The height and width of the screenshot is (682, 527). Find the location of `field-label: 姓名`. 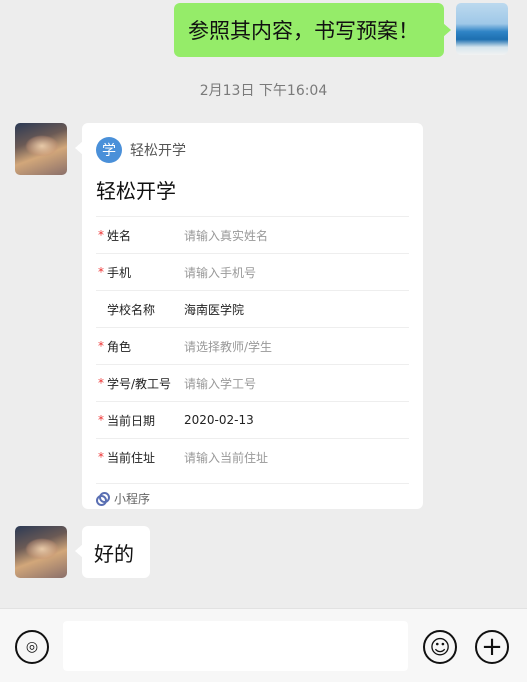

field-label: 姓名 is located at coordinates (119, 235).